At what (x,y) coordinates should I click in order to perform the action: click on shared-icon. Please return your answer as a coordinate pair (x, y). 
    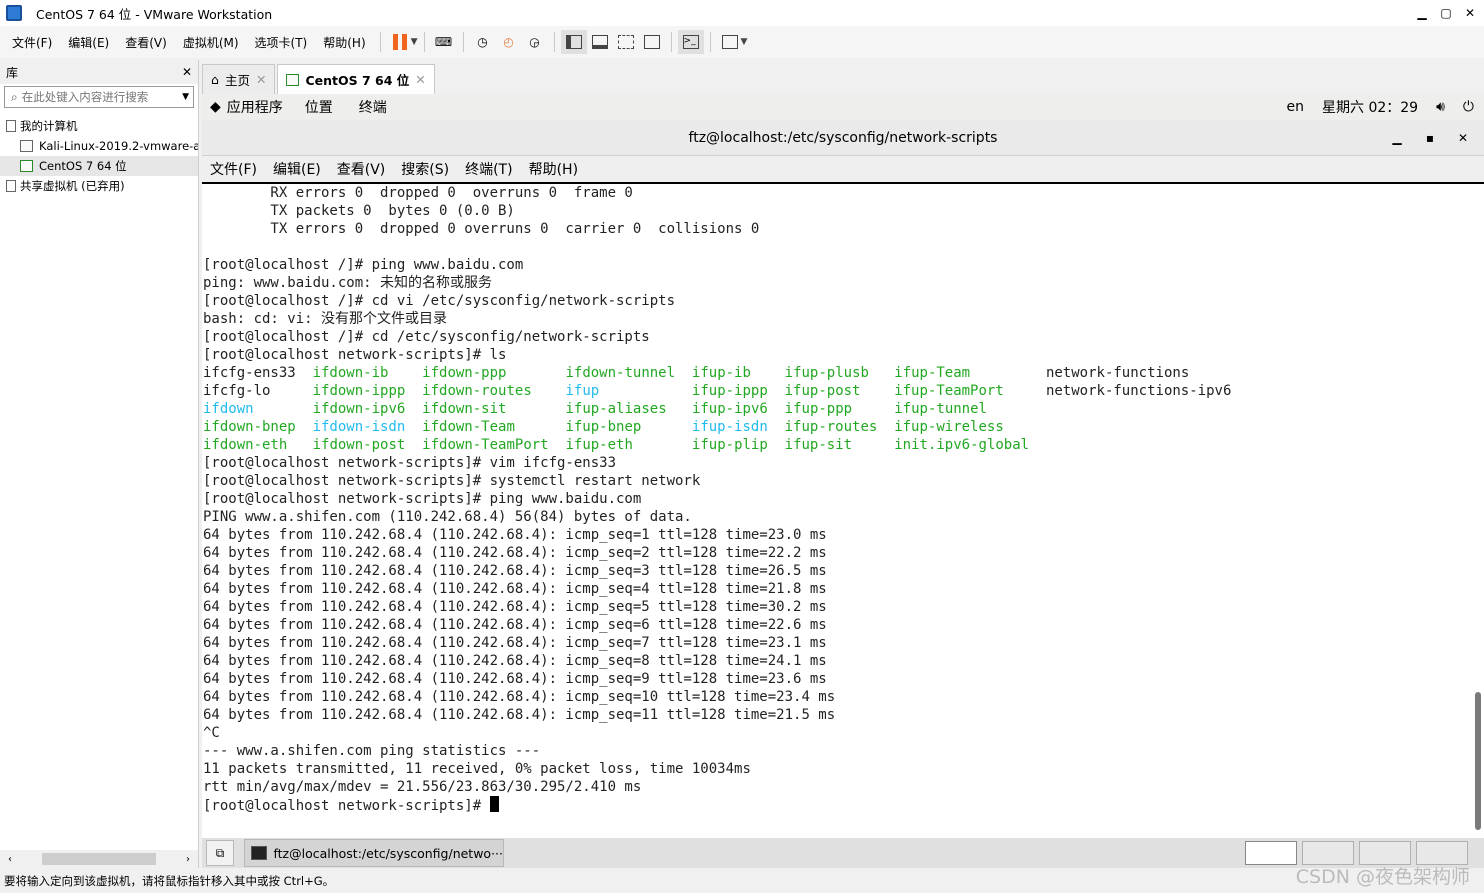
    Looking at the image, I should click on (11, 186).